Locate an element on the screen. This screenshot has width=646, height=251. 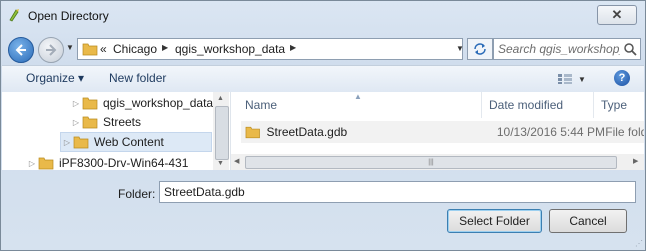
file-type: File folder is located at coordinates (624, 132).